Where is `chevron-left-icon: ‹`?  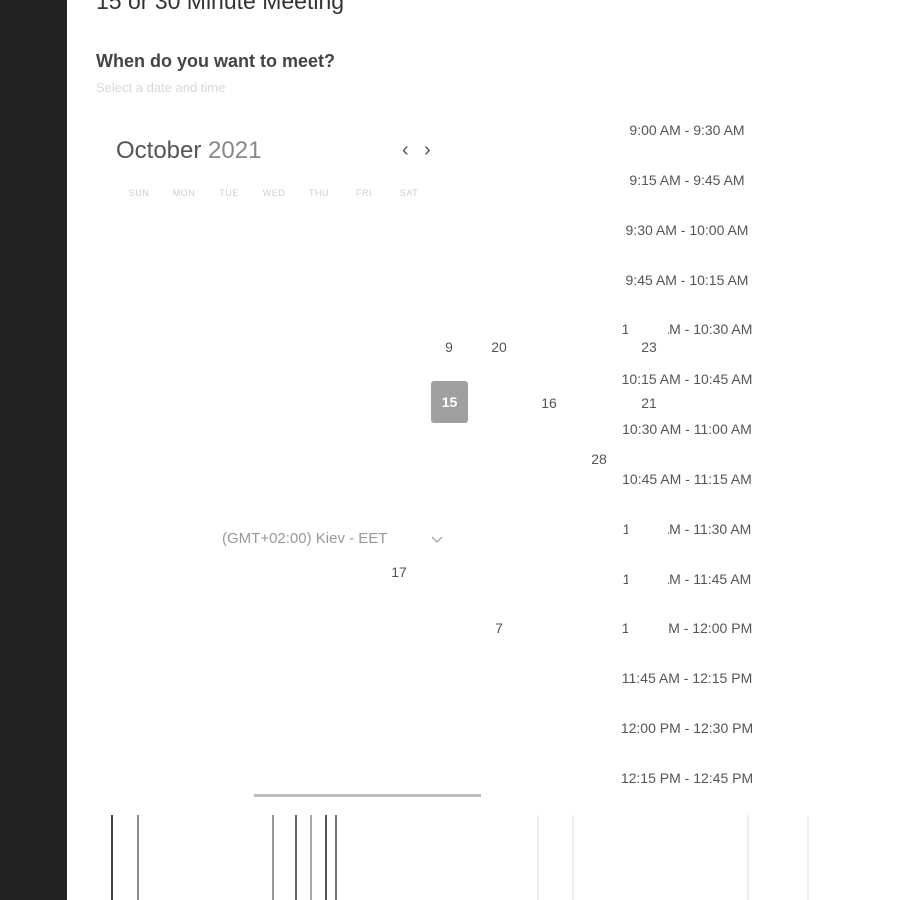 chevron-left-icon: ‹ is located at coordinates (405, 150).